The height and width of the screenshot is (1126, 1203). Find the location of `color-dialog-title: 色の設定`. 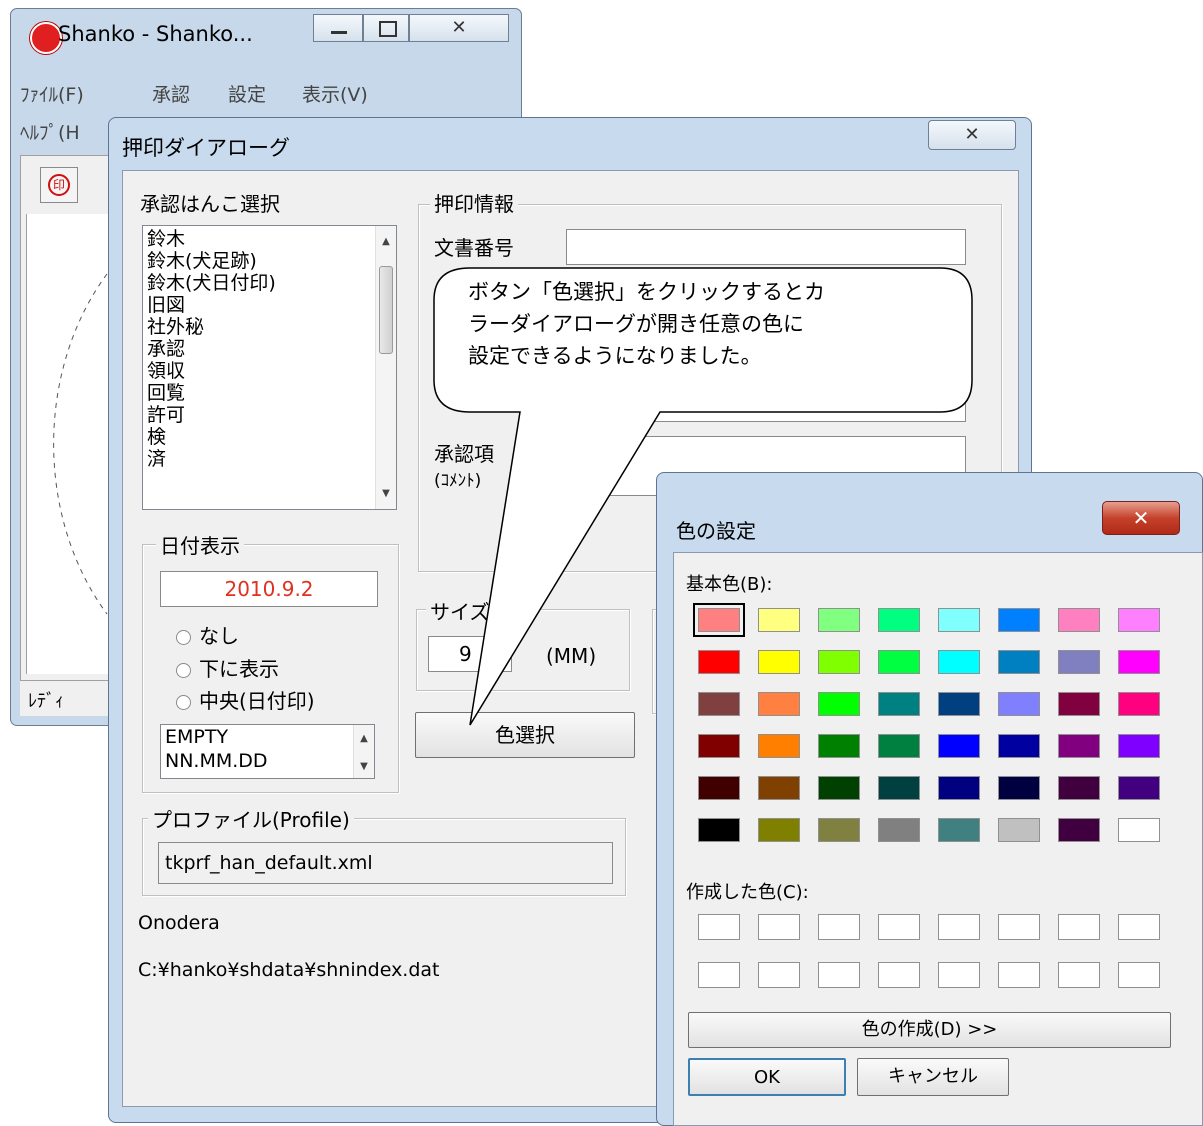

color-dialog-title: 色の設定 is located at coordinates (716, 531).